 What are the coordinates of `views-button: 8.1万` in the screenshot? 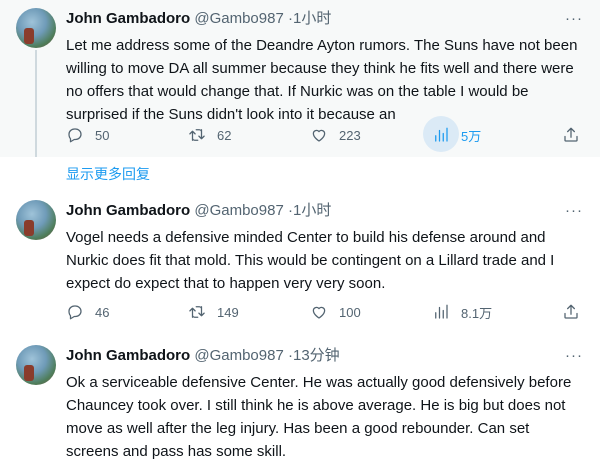 It's located at (462, 312).